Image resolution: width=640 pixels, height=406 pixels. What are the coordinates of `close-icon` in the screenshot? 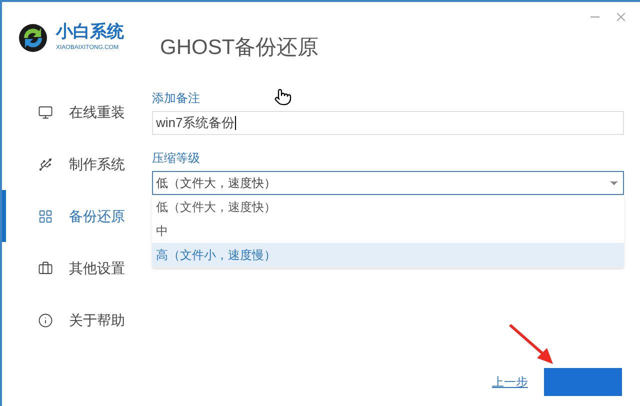 It's located at (621, 17).